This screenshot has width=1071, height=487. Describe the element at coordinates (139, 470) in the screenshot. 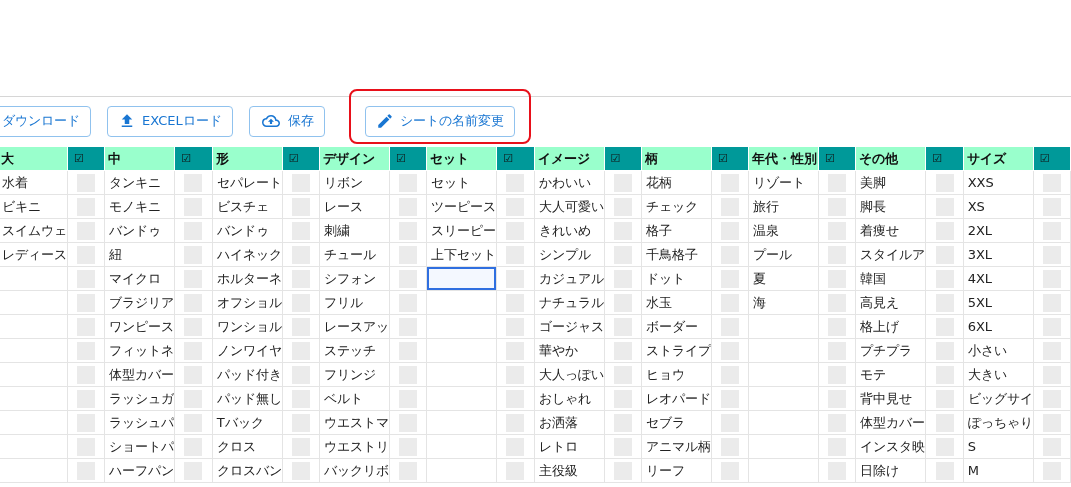

I see `table-cell: ハーフパン` at that location.